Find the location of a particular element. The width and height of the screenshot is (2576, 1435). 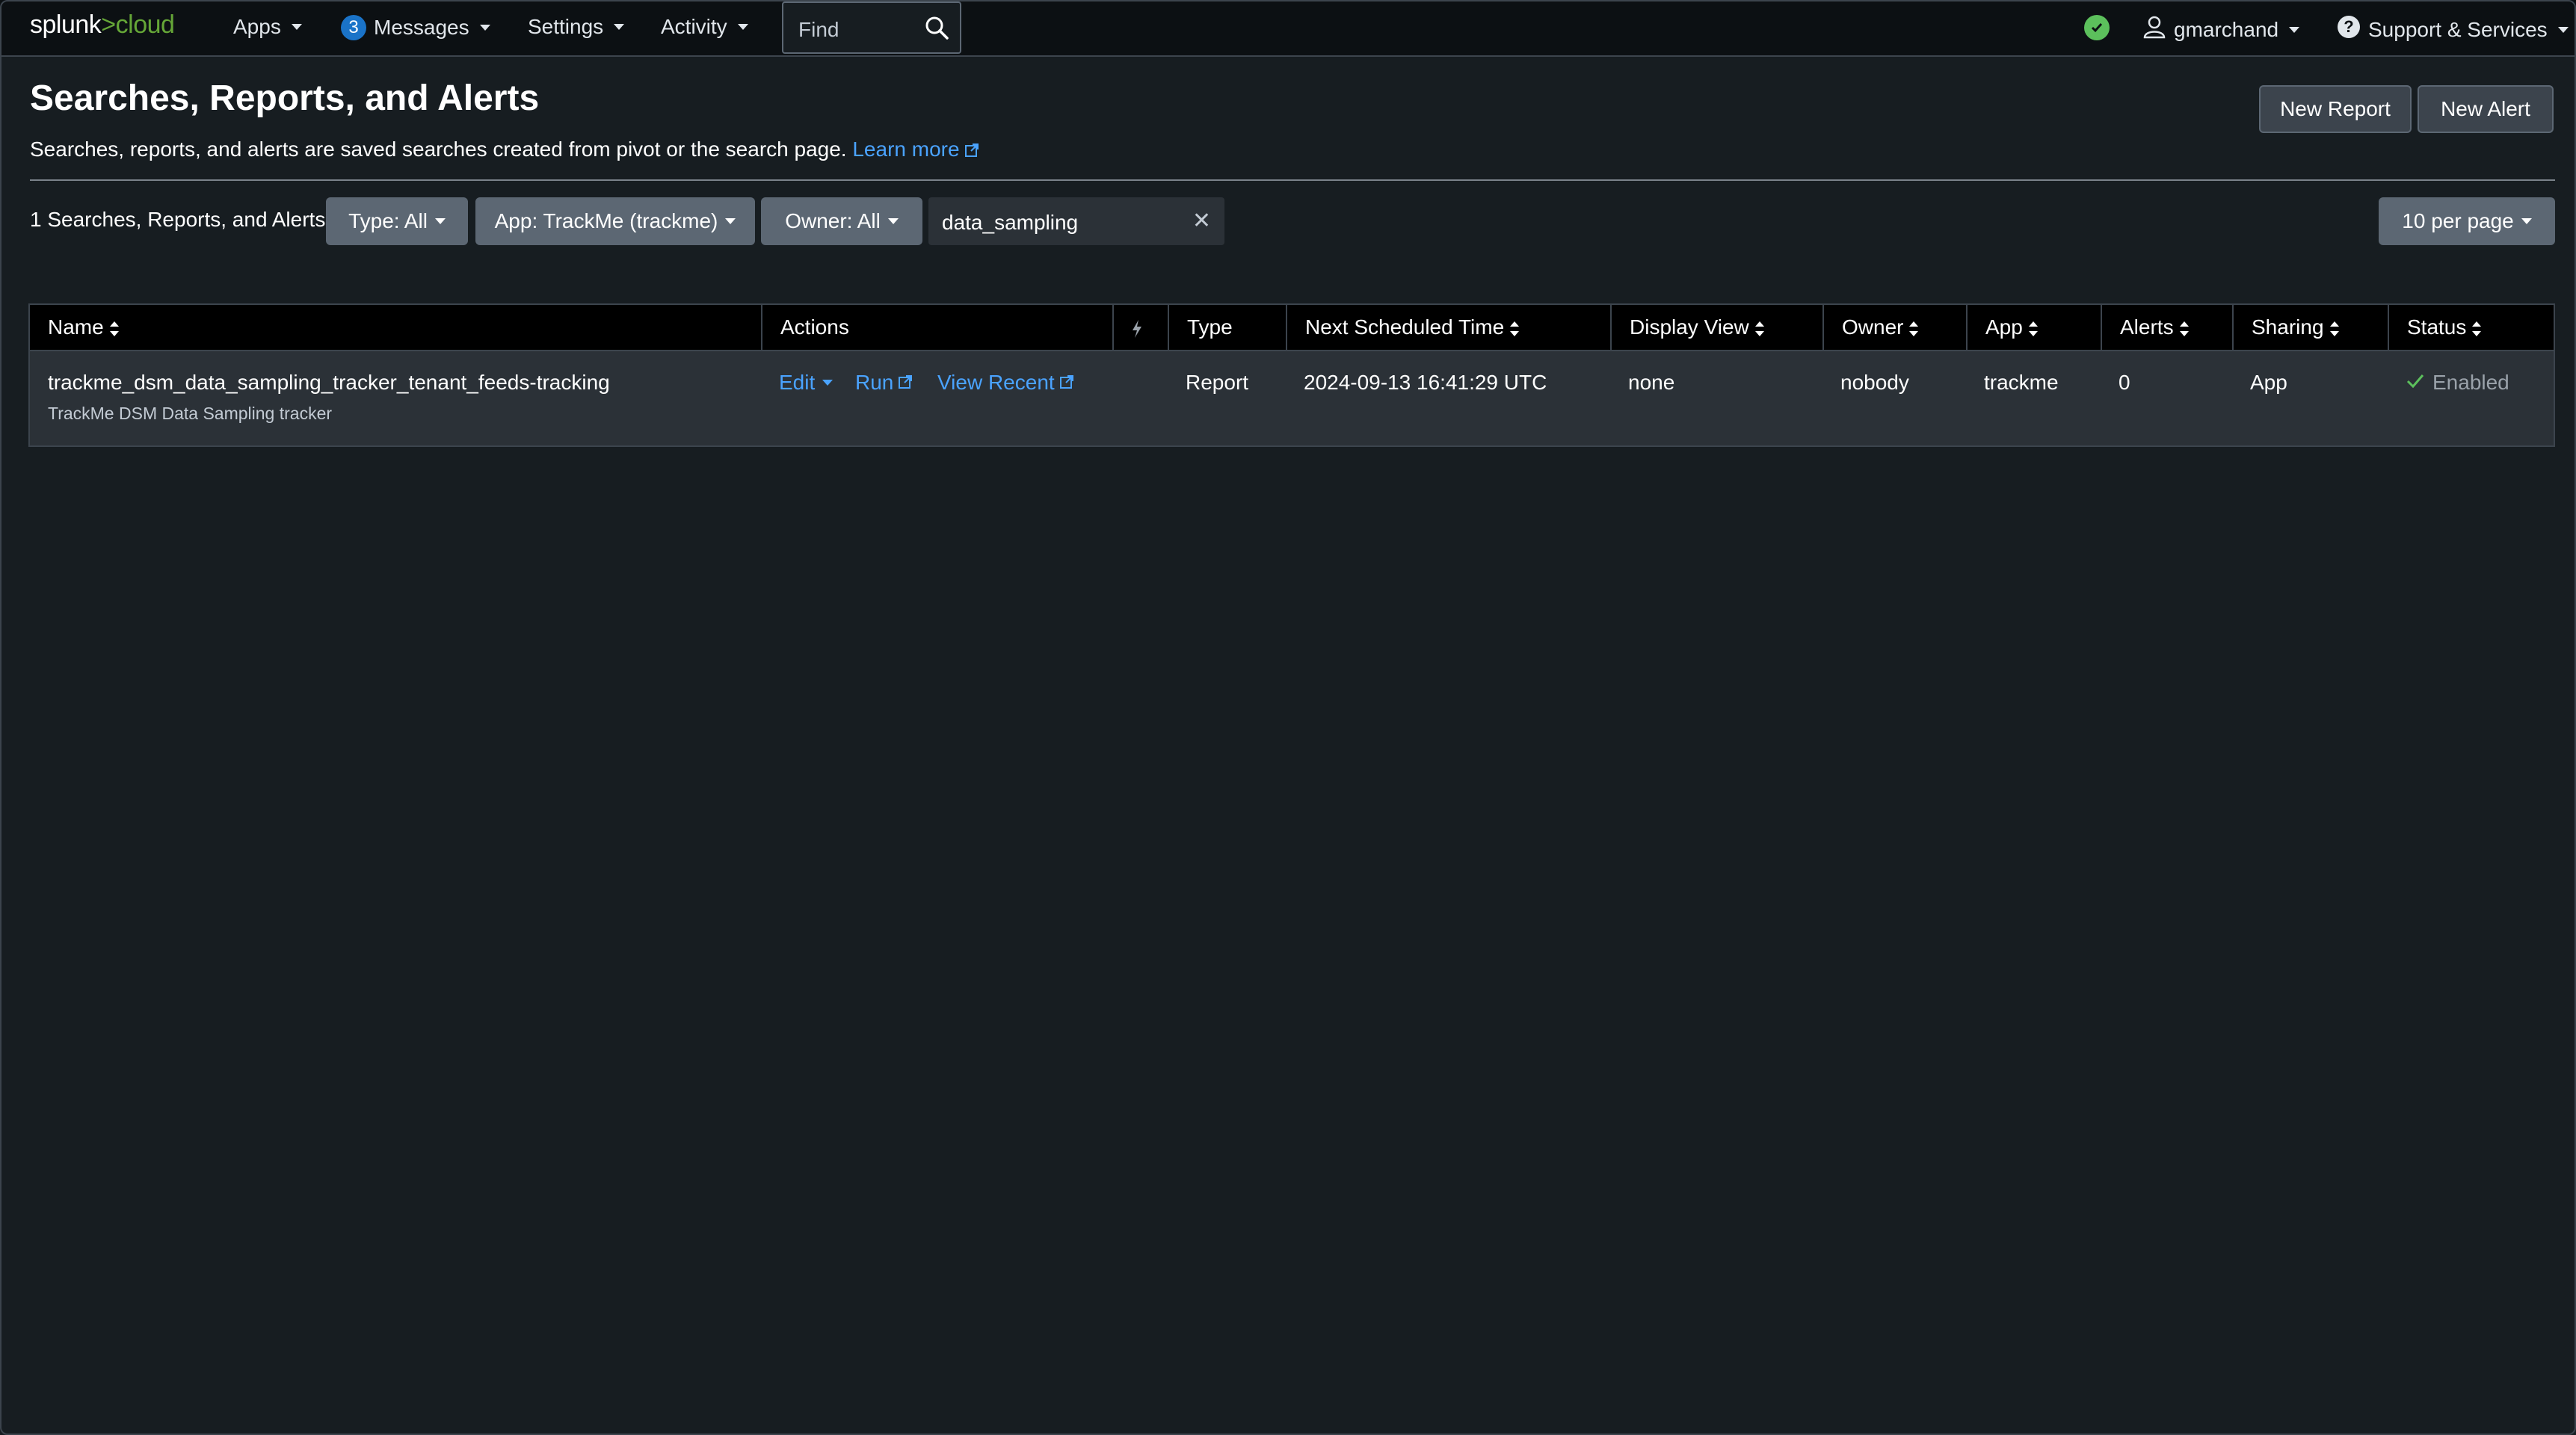

app-filter-label: App: TrackMe (trackme) is located at coordinates (606, 221).